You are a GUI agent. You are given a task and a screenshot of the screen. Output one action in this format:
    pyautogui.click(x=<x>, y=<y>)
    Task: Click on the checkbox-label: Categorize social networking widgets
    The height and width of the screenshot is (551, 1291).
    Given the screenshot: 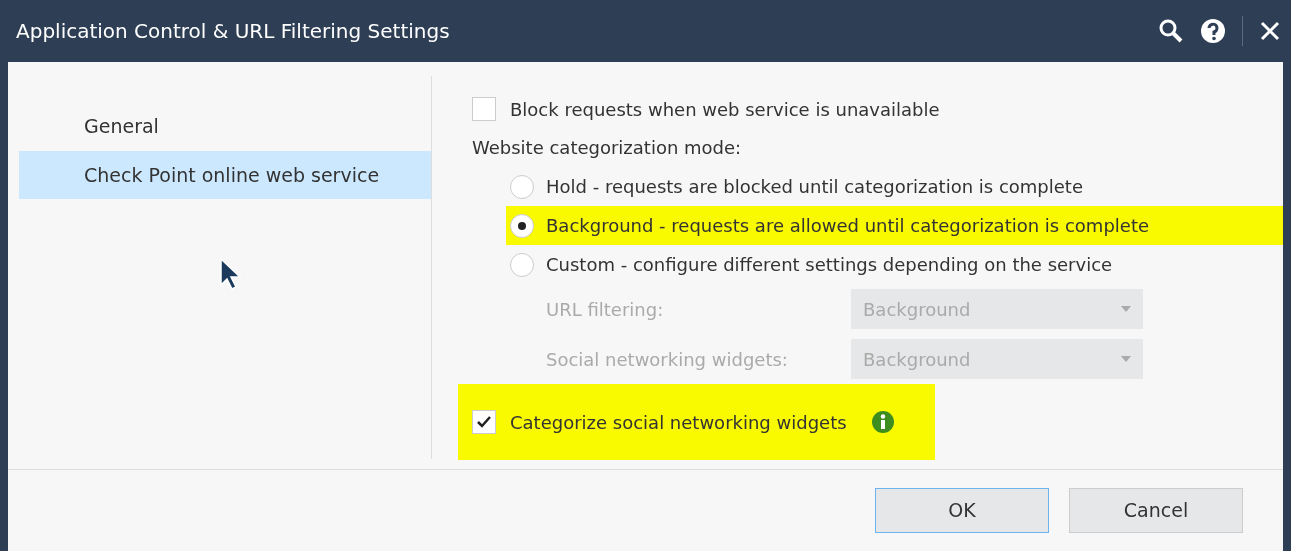 What is the action you would take?
    pyautogui.click(x=678, y=422)
    